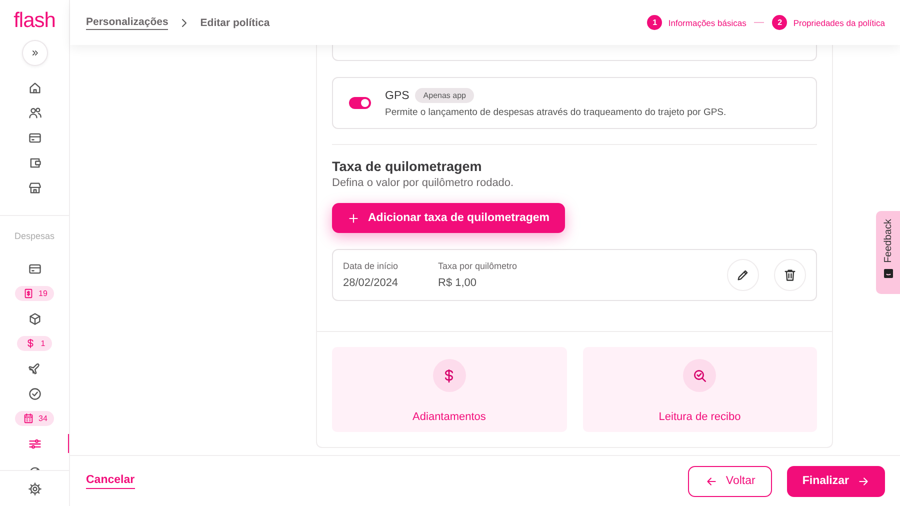  I want to click on plus-icon, so click(353, 218).